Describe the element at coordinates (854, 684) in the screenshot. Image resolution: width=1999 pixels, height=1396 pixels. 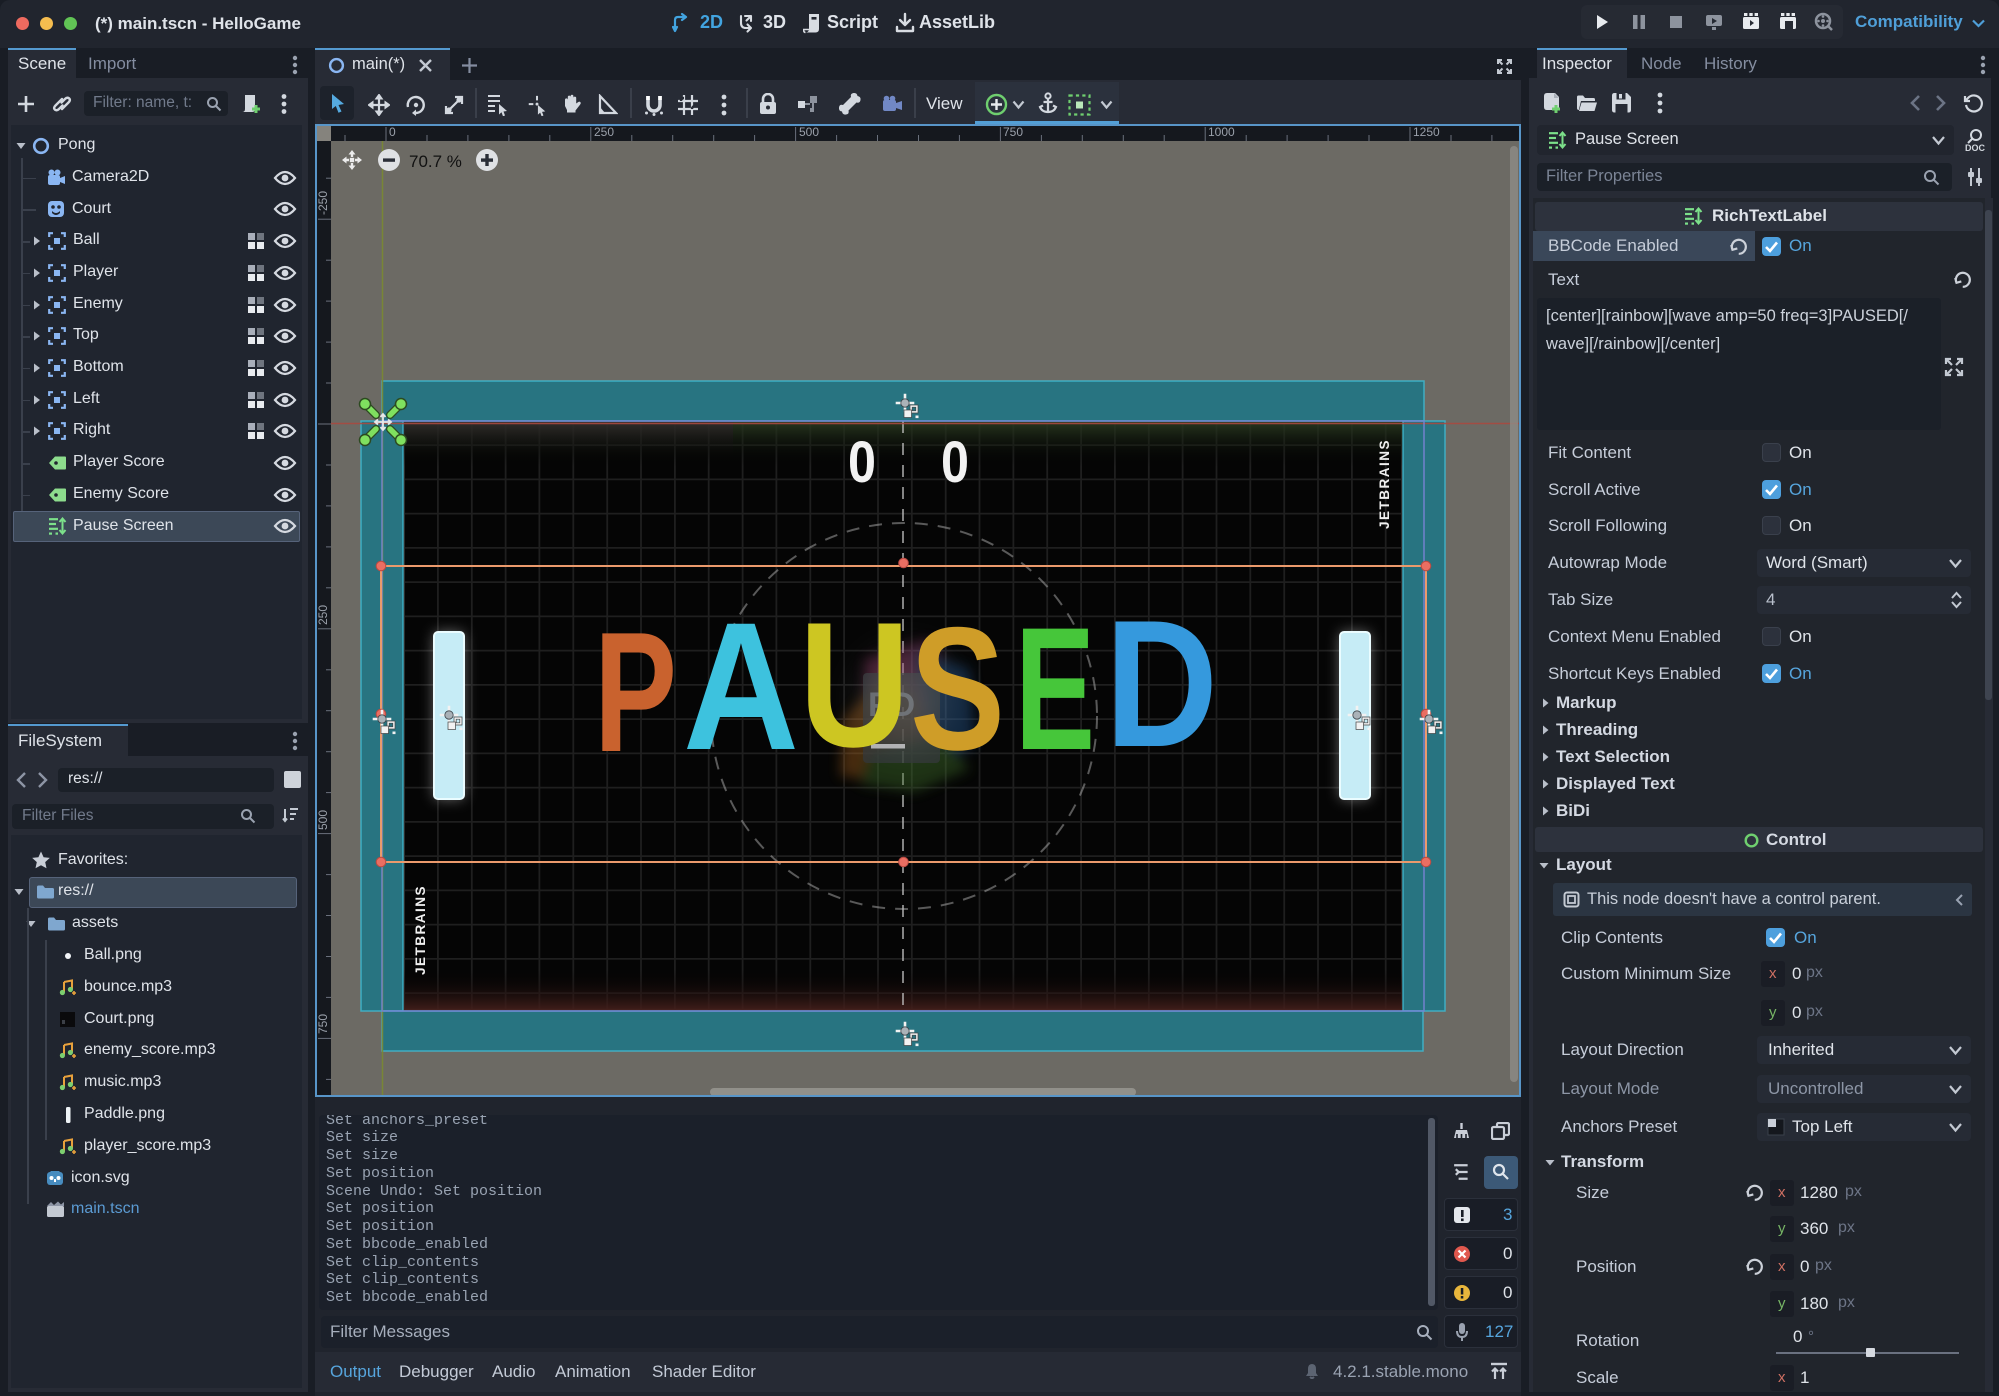
I see `svg-text: U` at that location.